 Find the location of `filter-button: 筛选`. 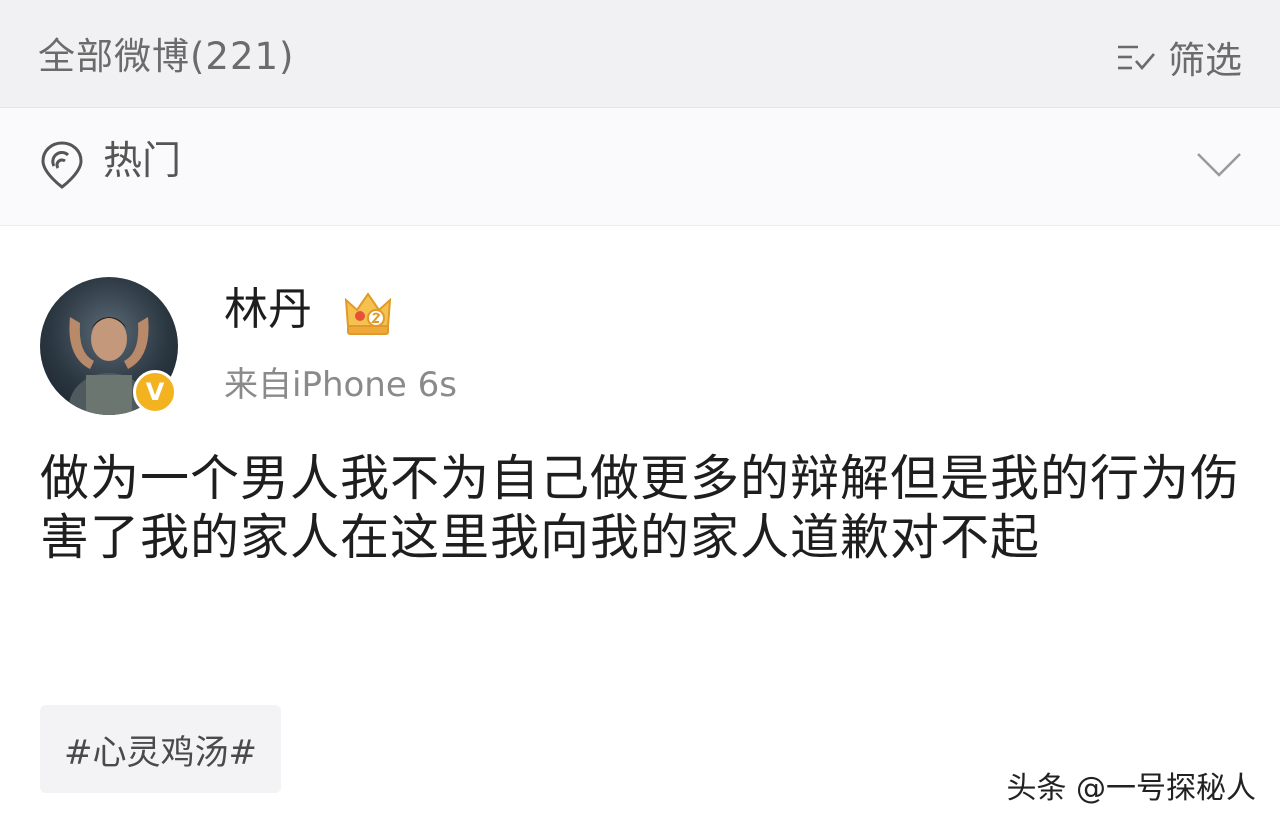

filter-button: 筛选 is located at coordinates (1179, 60).